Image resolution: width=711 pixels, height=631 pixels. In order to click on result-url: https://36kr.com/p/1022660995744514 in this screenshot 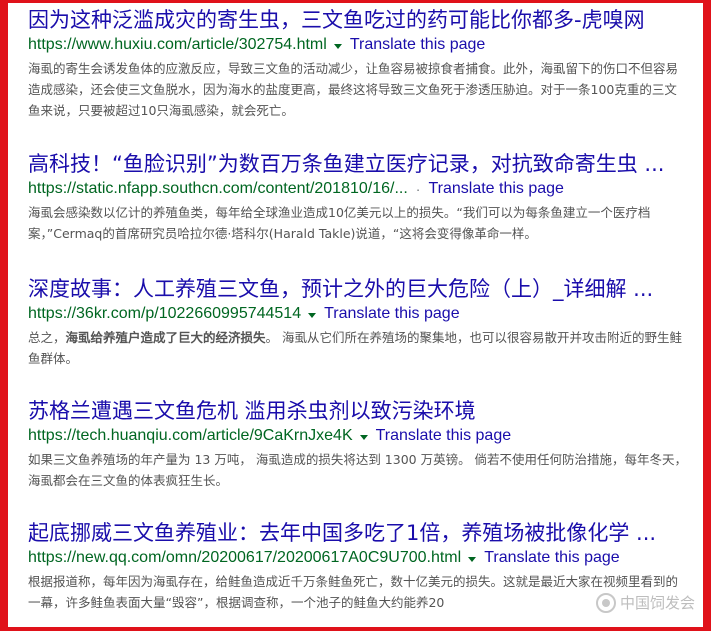, I will do `click(165, 313)`.